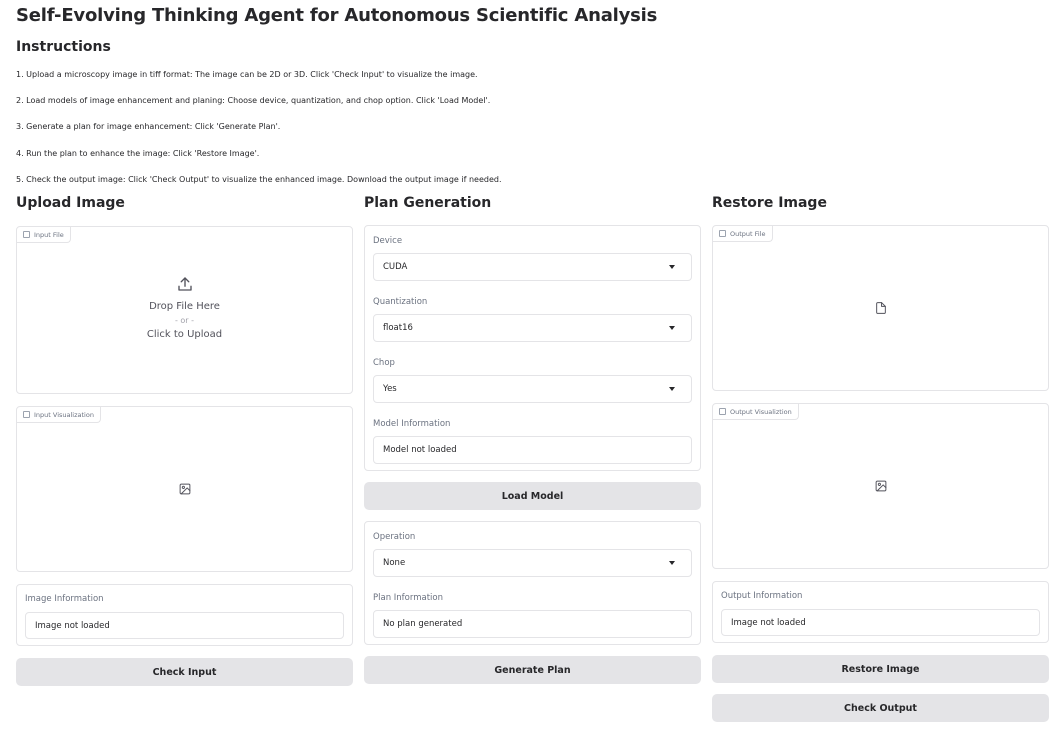 The width and height of the screenshot is (1050, 735). What do you see at coordinates (400, 302) in the screenshot?
I see `quantization-label: Quantization` at bounding box center [400, 302].